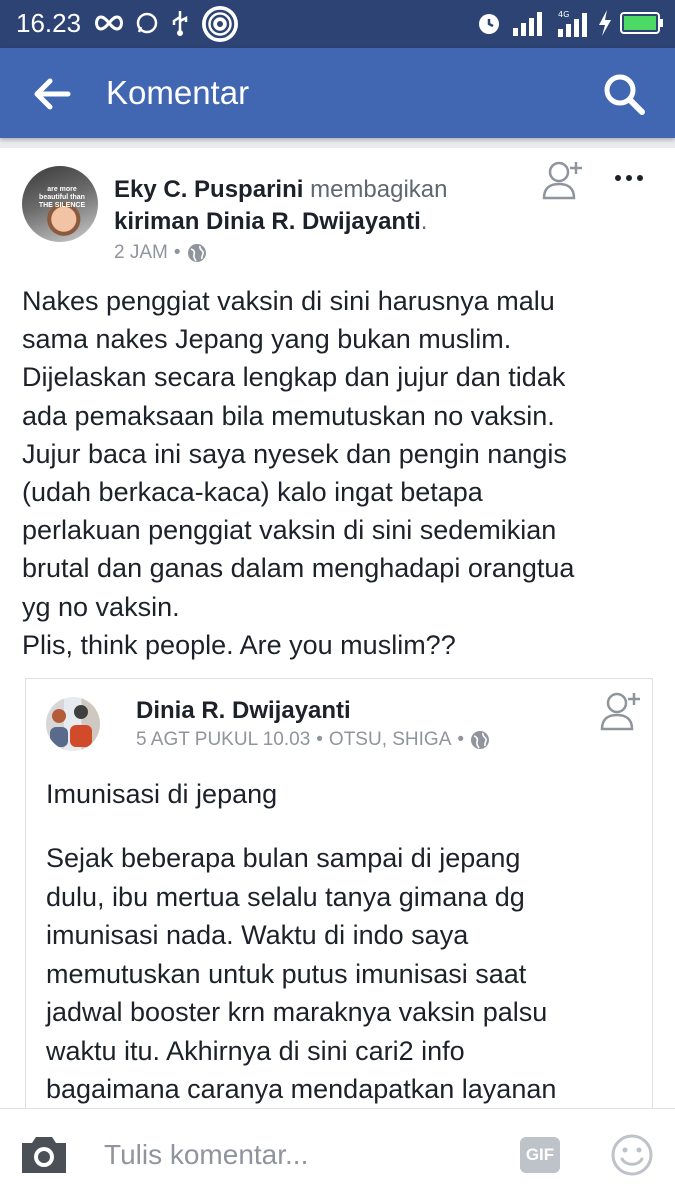 Image resolution: width=675 pixels, height=1200 pixels. Describe the element at coordinates (337, 93) in the screenshot. I see `app-bar: Komentar` at that location.